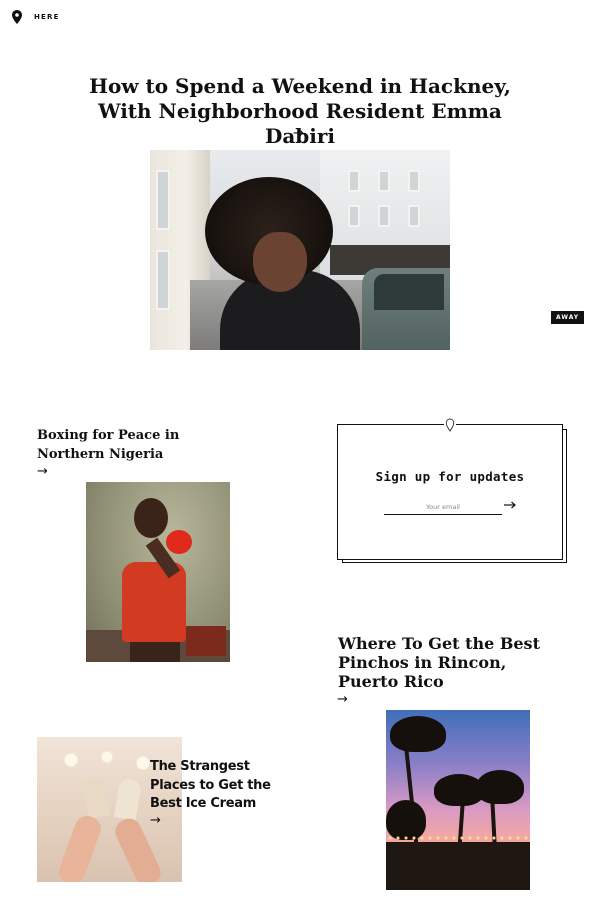  What do you see at coordinates (42, 471) in the screenshot?
I see `boxing-read-more-arrow: →` at bounding box center [42, 471].